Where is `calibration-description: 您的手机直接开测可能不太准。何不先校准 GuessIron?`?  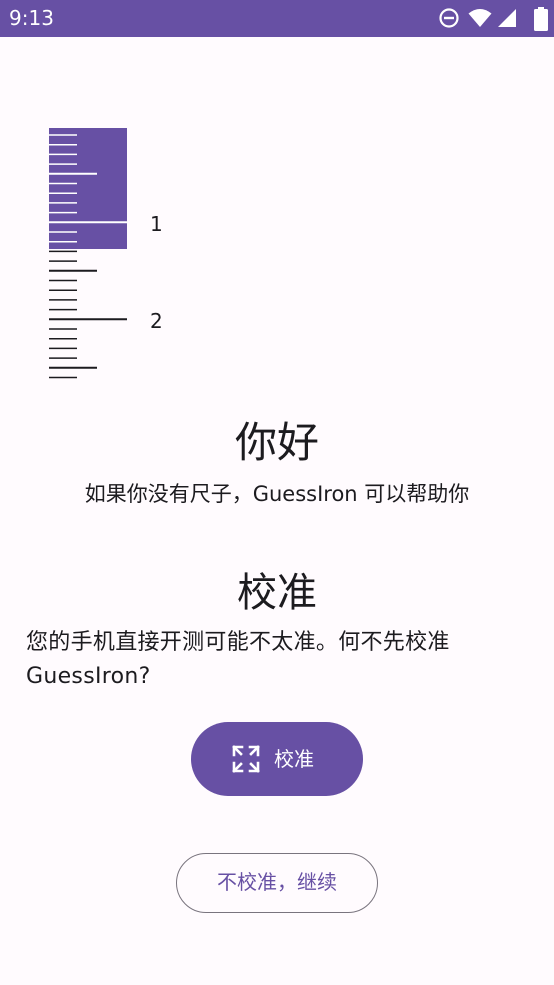 calibration-description: 您的手机直接开测可能不太准。何不先校准 GuessIron? is located at coordinates (238, 659).